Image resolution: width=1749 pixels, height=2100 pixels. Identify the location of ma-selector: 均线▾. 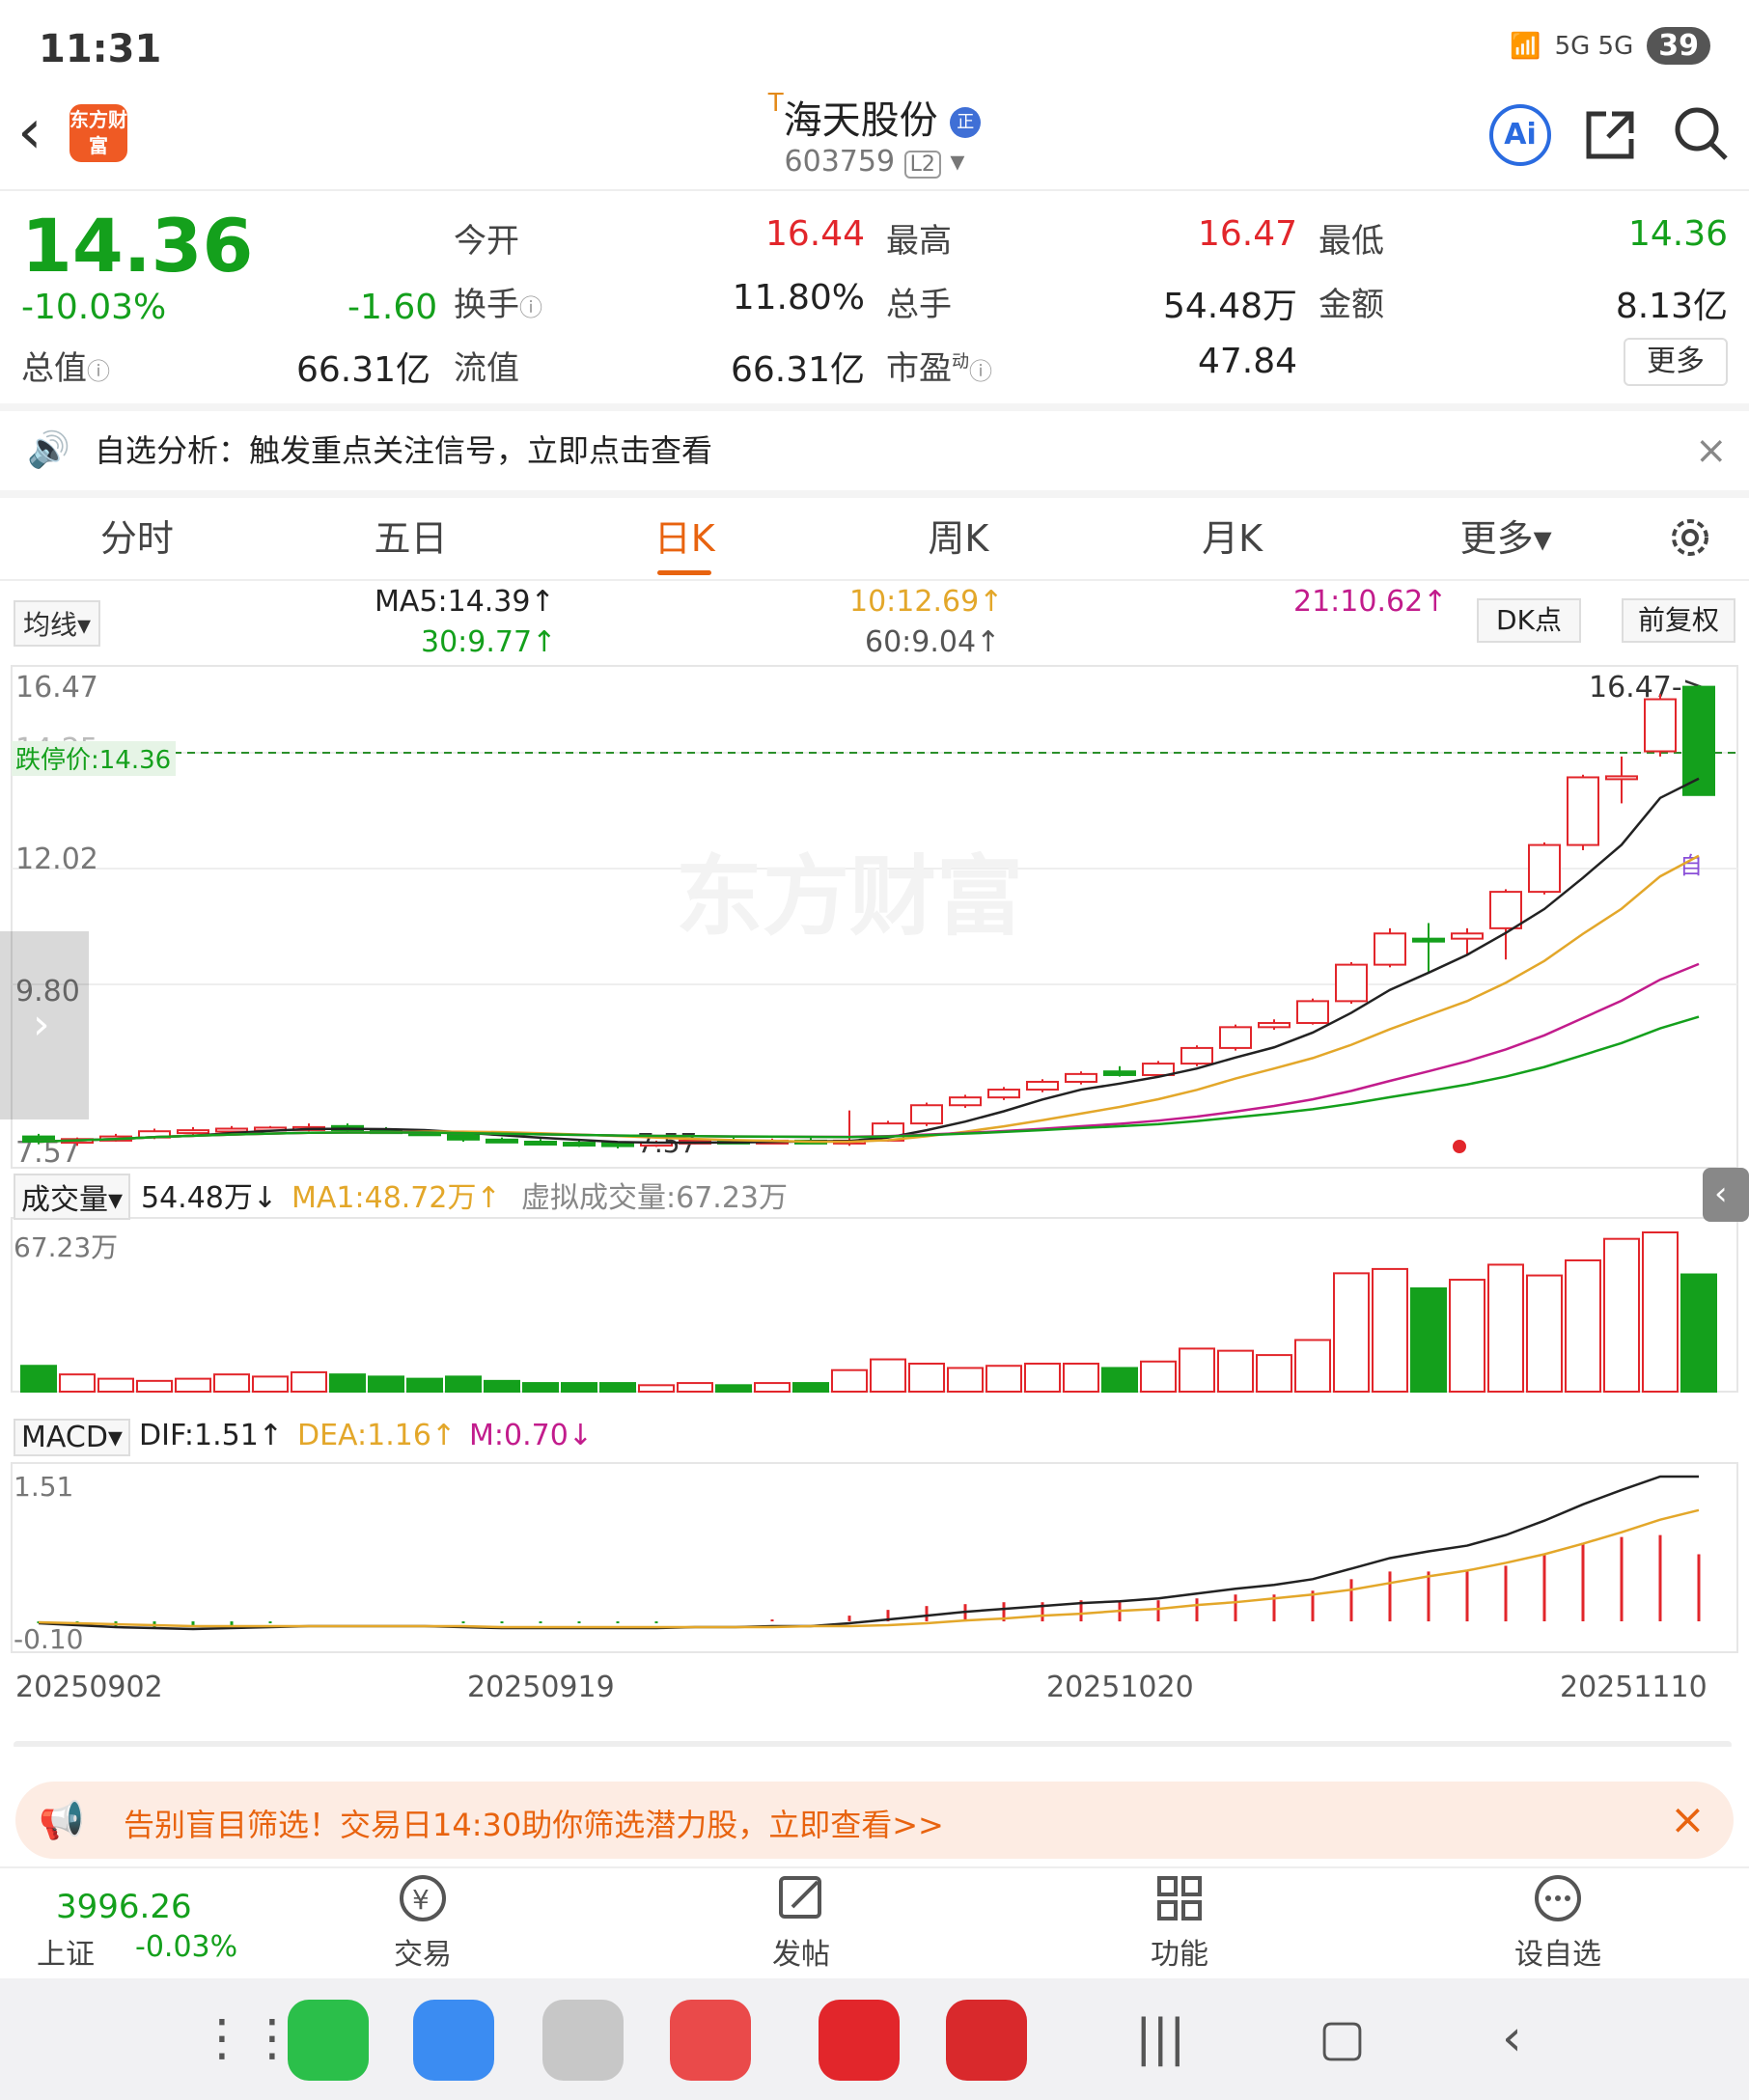
(57, 623).